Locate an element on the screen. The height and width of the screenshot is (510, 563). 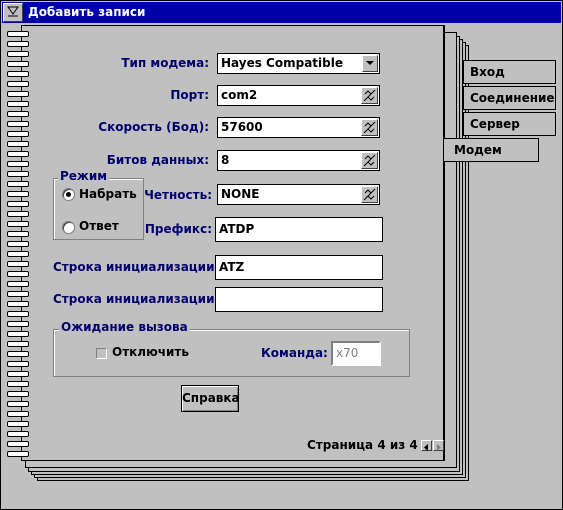
help-button: Справка is located at coordinates (210, 398).